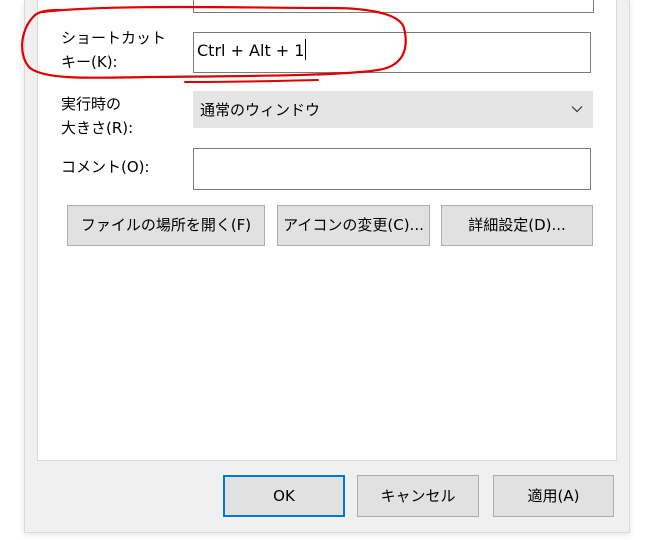  I want to click on chevron-down-icon, so click(577, 109).